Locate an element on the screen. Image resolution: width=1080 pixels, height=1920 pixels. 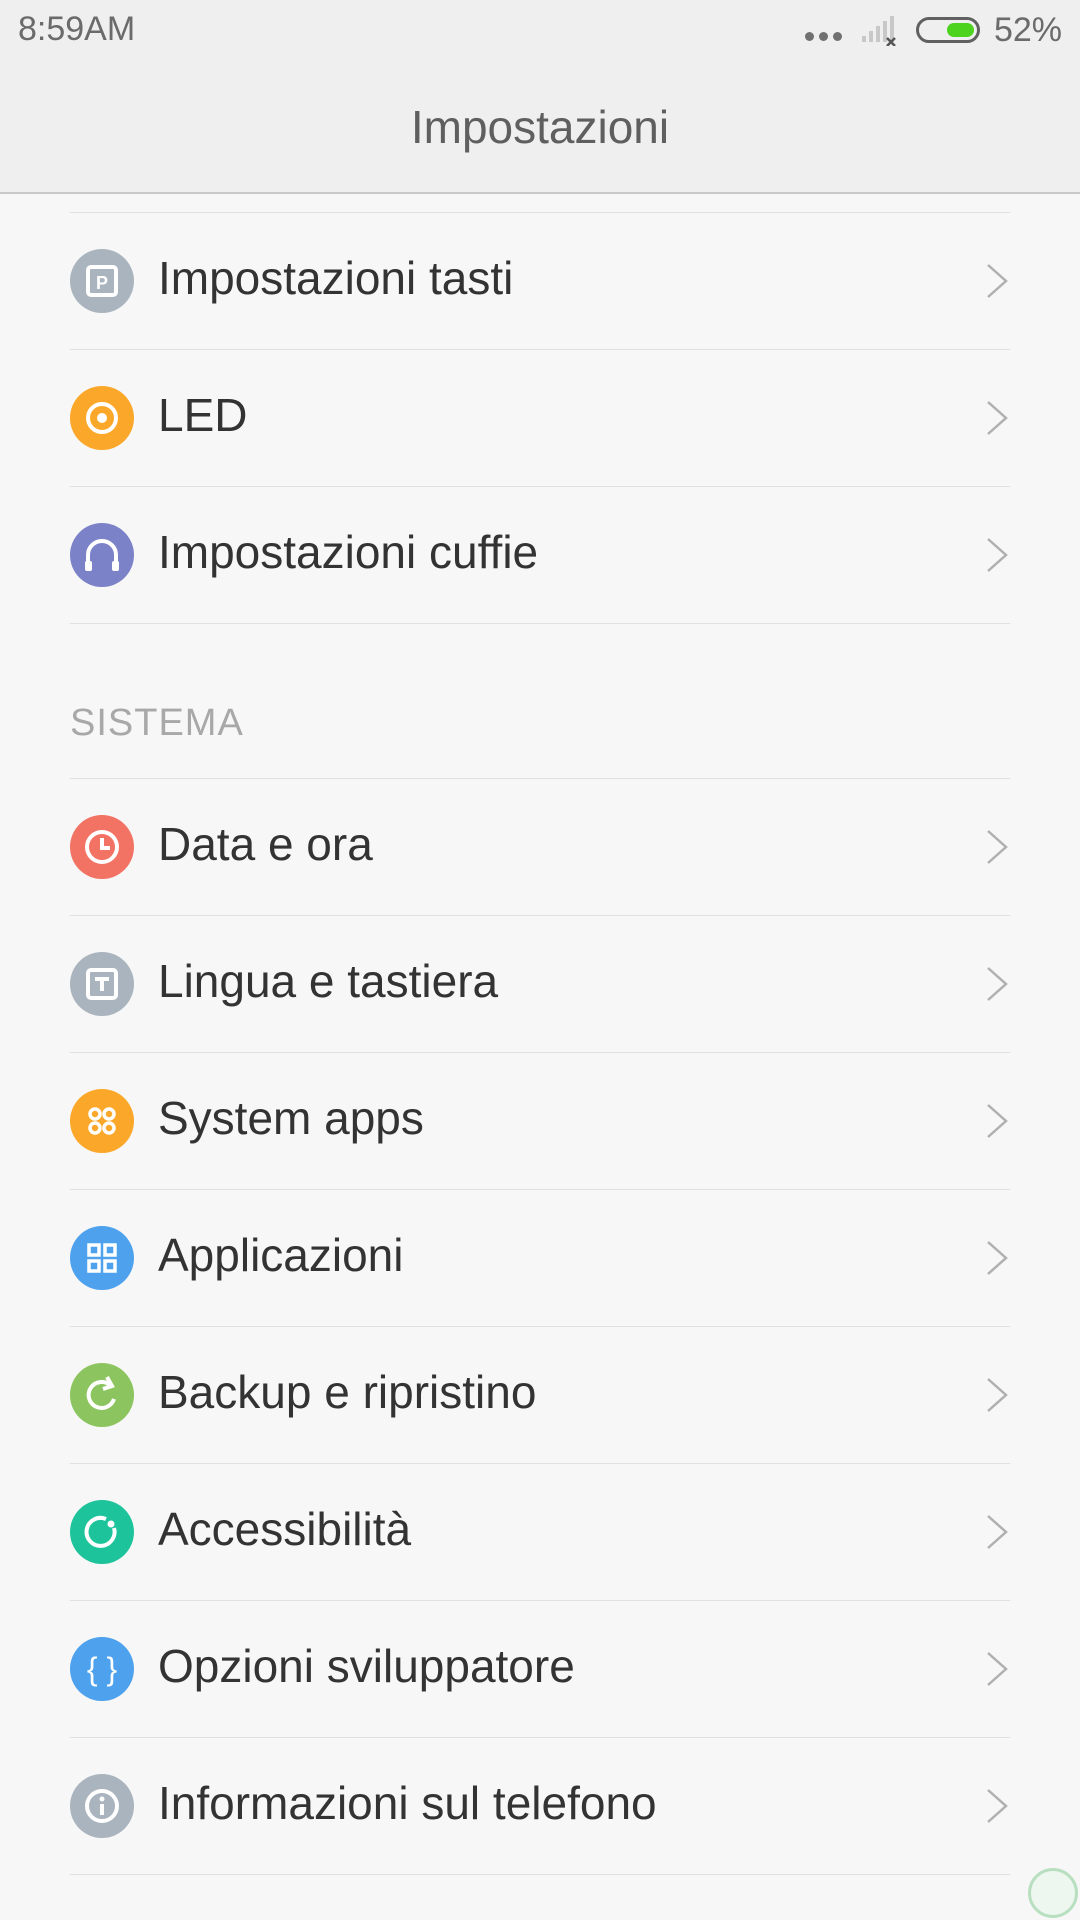
settings-item-impostazioni-cuffie: Impostazioni cuffie is located at coordinates (540, 555).